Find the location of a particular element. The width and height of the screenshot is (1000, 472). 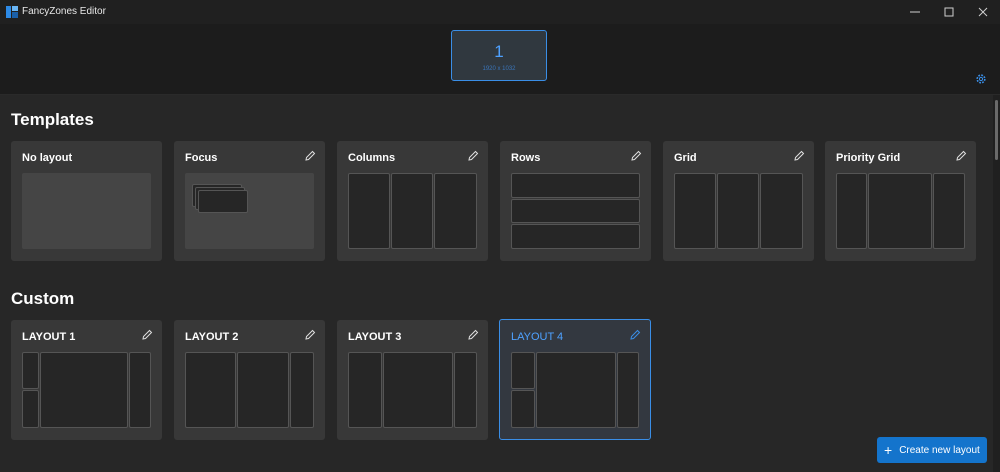

custom-card-layout-2: LAYOUT 2 is located at coordinates (249, 380).